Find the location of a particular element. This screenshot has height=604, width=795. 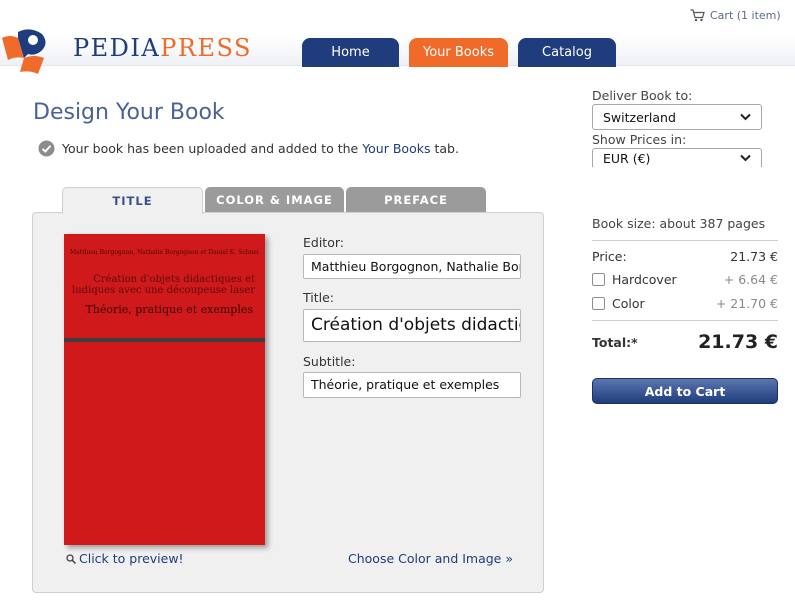

price-row: Price: 21.73 € is located at coordinates (685, 256).